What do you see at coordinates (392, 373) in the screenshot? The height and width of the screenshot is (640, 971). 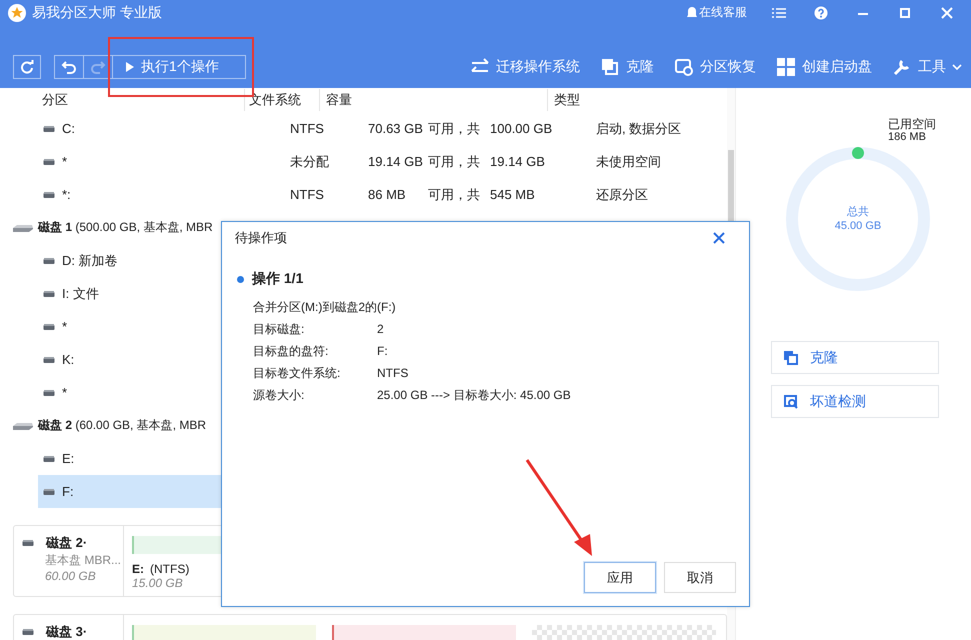 I see `detail-value: NTFS` at bounding box center [392, 373].